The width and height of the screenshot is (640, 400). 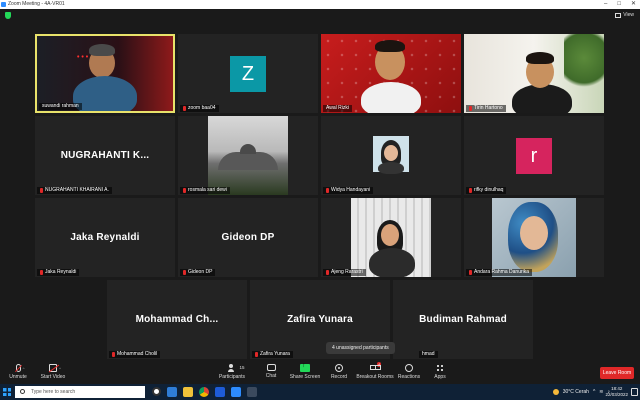 I want to click on participant-avatar: Z, so click(x=248, y=74).